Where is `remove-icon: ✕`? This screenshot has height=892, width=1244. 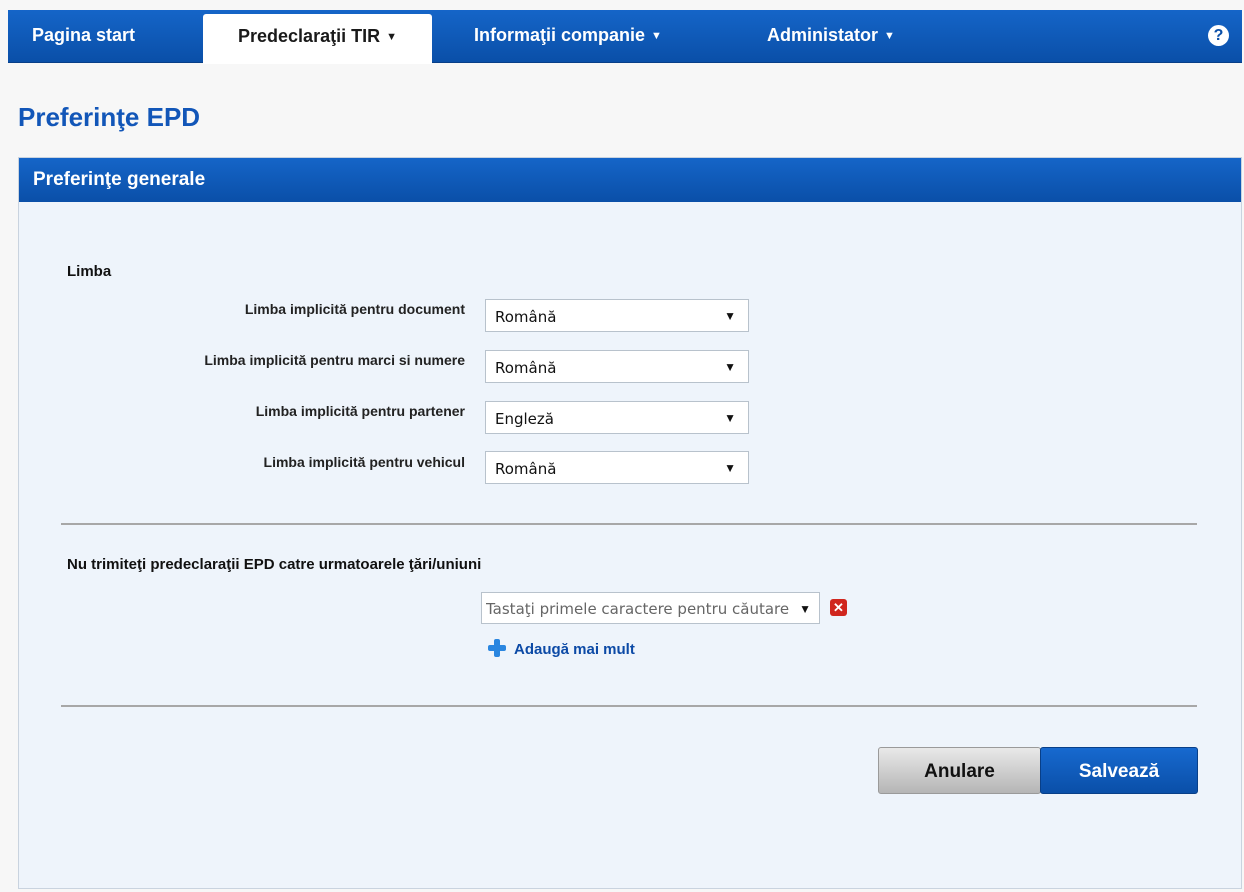
remove-icon: ✕ is located at coordinates (838, 607).